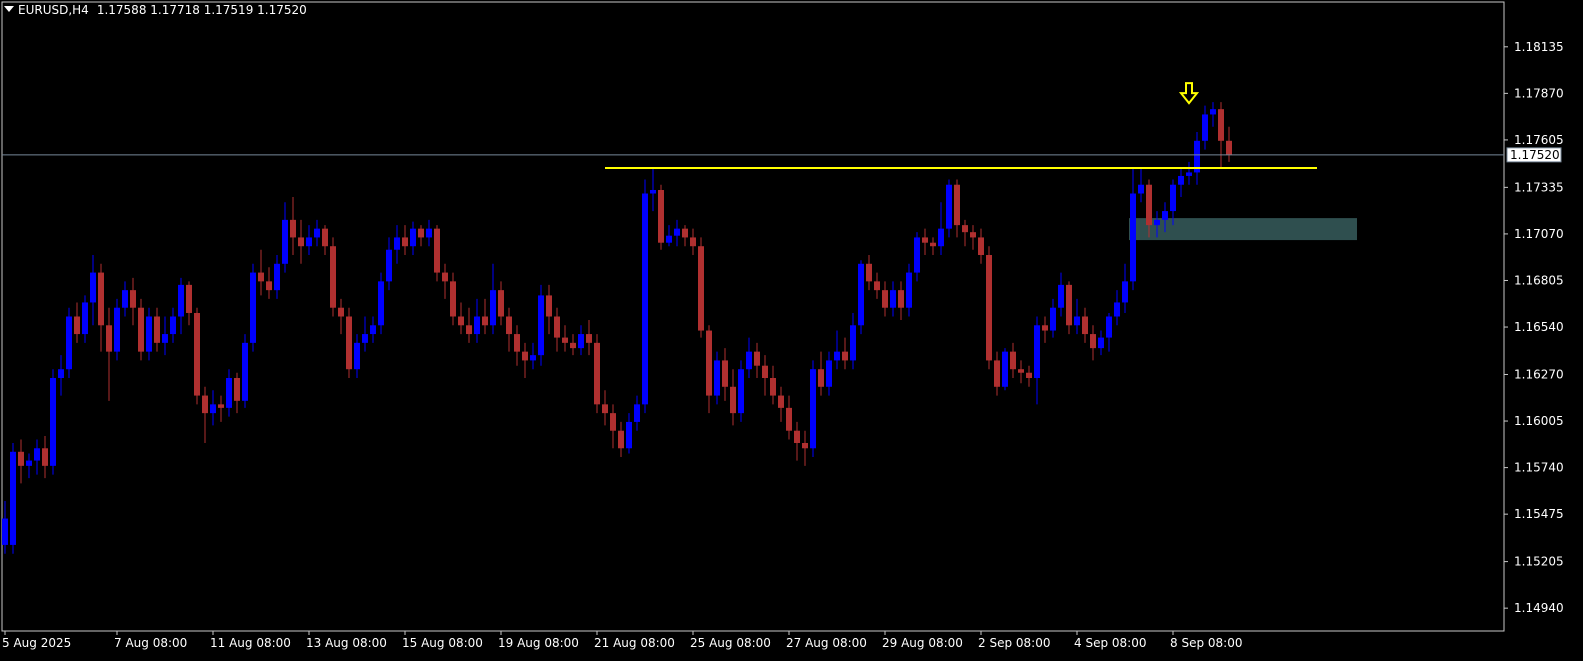  I want to click on overlay-layer, so click(753, 126).